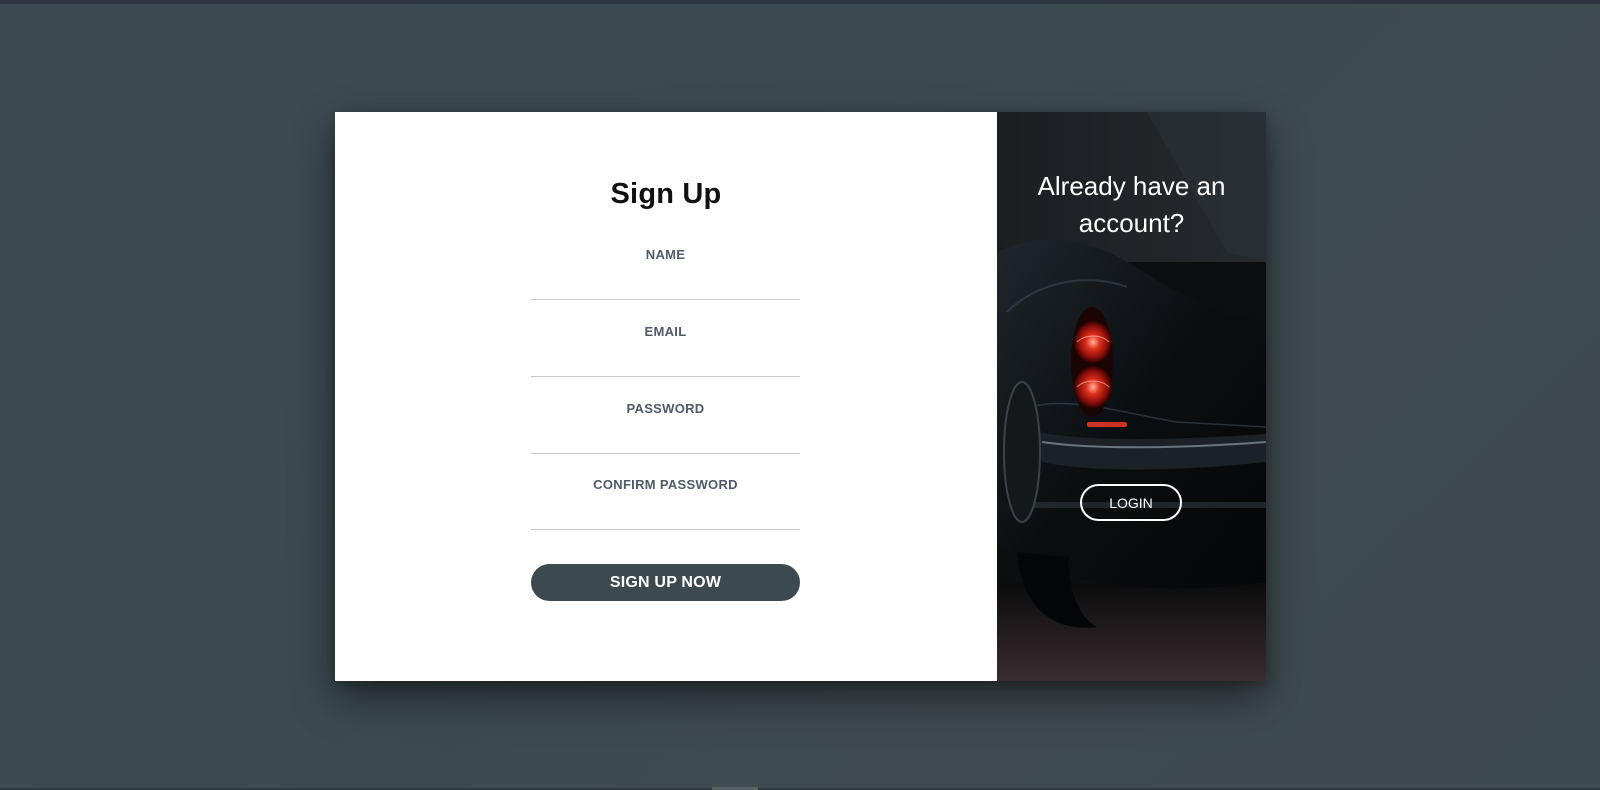 This screenshot has width=1600, height=790. Describe the element at coordinates (665, 515) in the screenshot. I see `confirm-password-input` at that location.